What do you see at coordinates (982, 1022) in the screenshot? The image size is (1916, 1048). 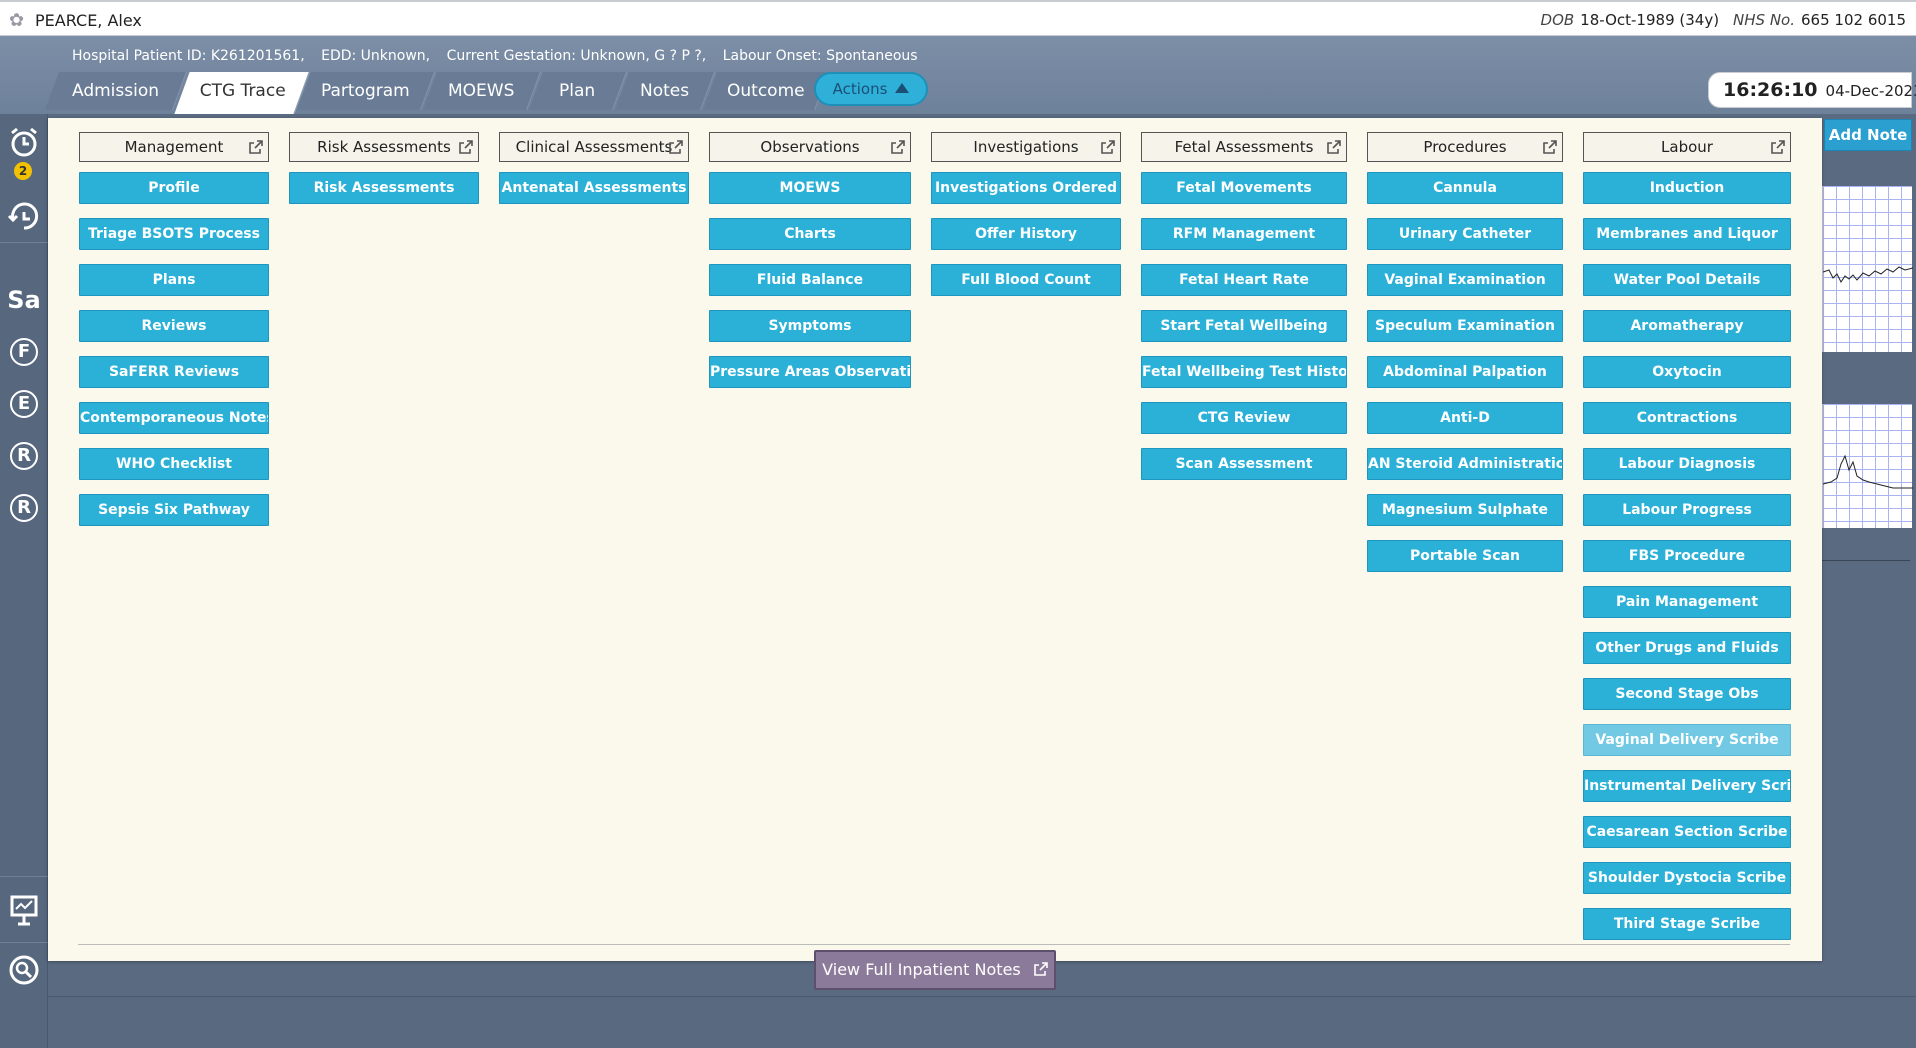 I see `bottom-strip` at bounding box center [982, 1022].